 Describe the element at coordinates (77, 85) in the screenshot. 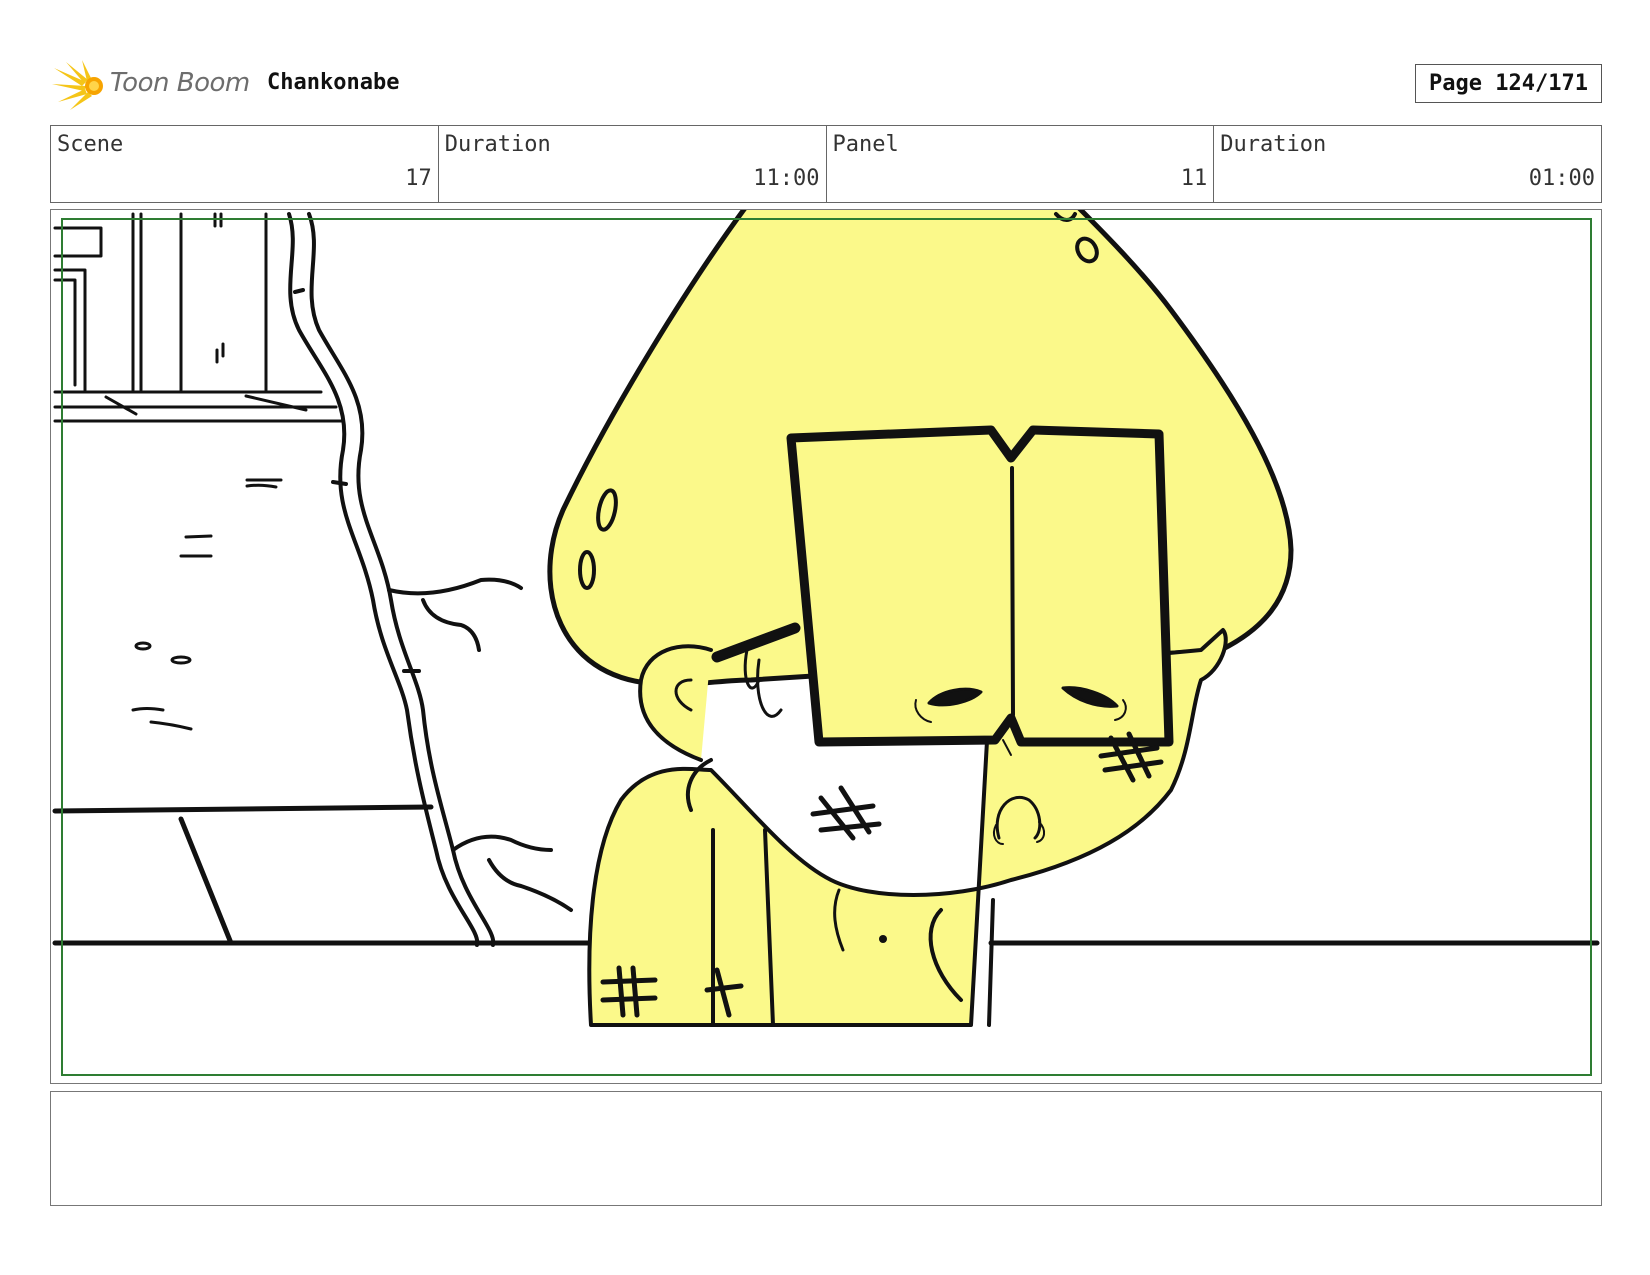

I see `toon-boom-burst-icon` at that location.